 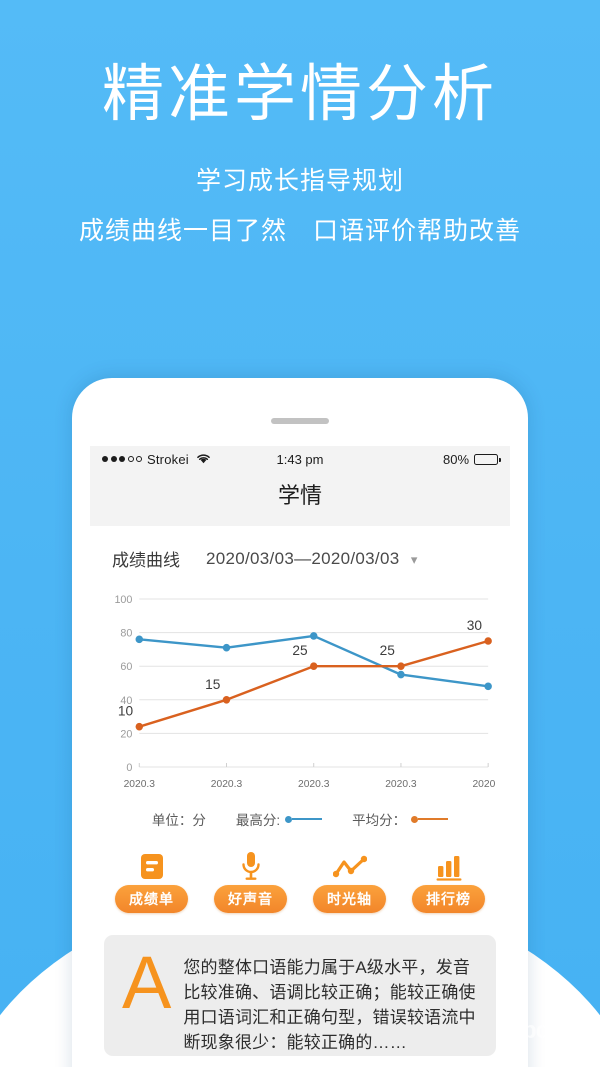 I want to click on status-bar-left: Strokei, so click(x=189, y=459).